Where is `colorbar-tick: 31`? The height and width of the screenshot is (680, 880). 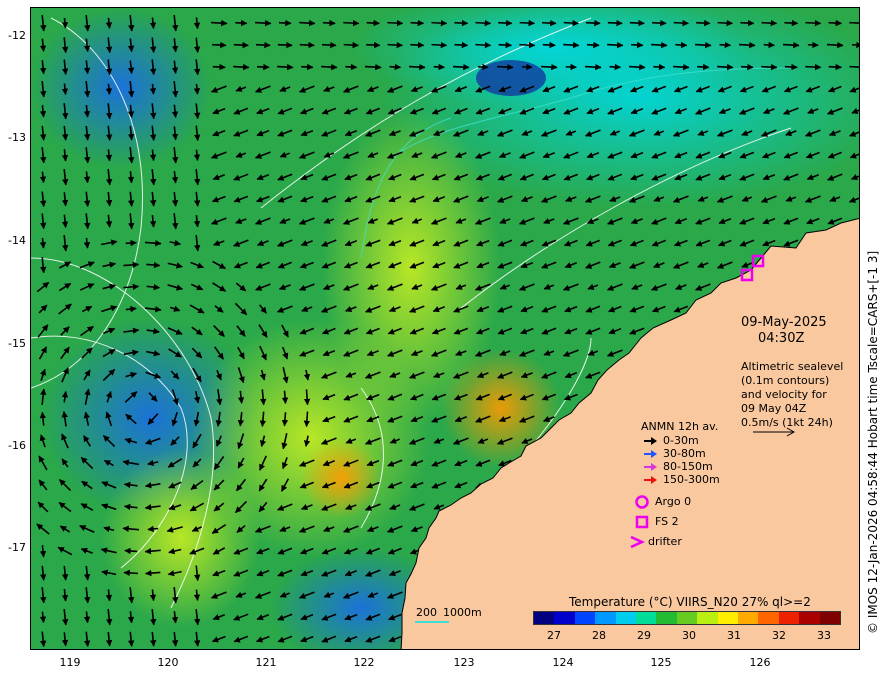
colorbar-tick: 31 is located at coordinates (734, 635).